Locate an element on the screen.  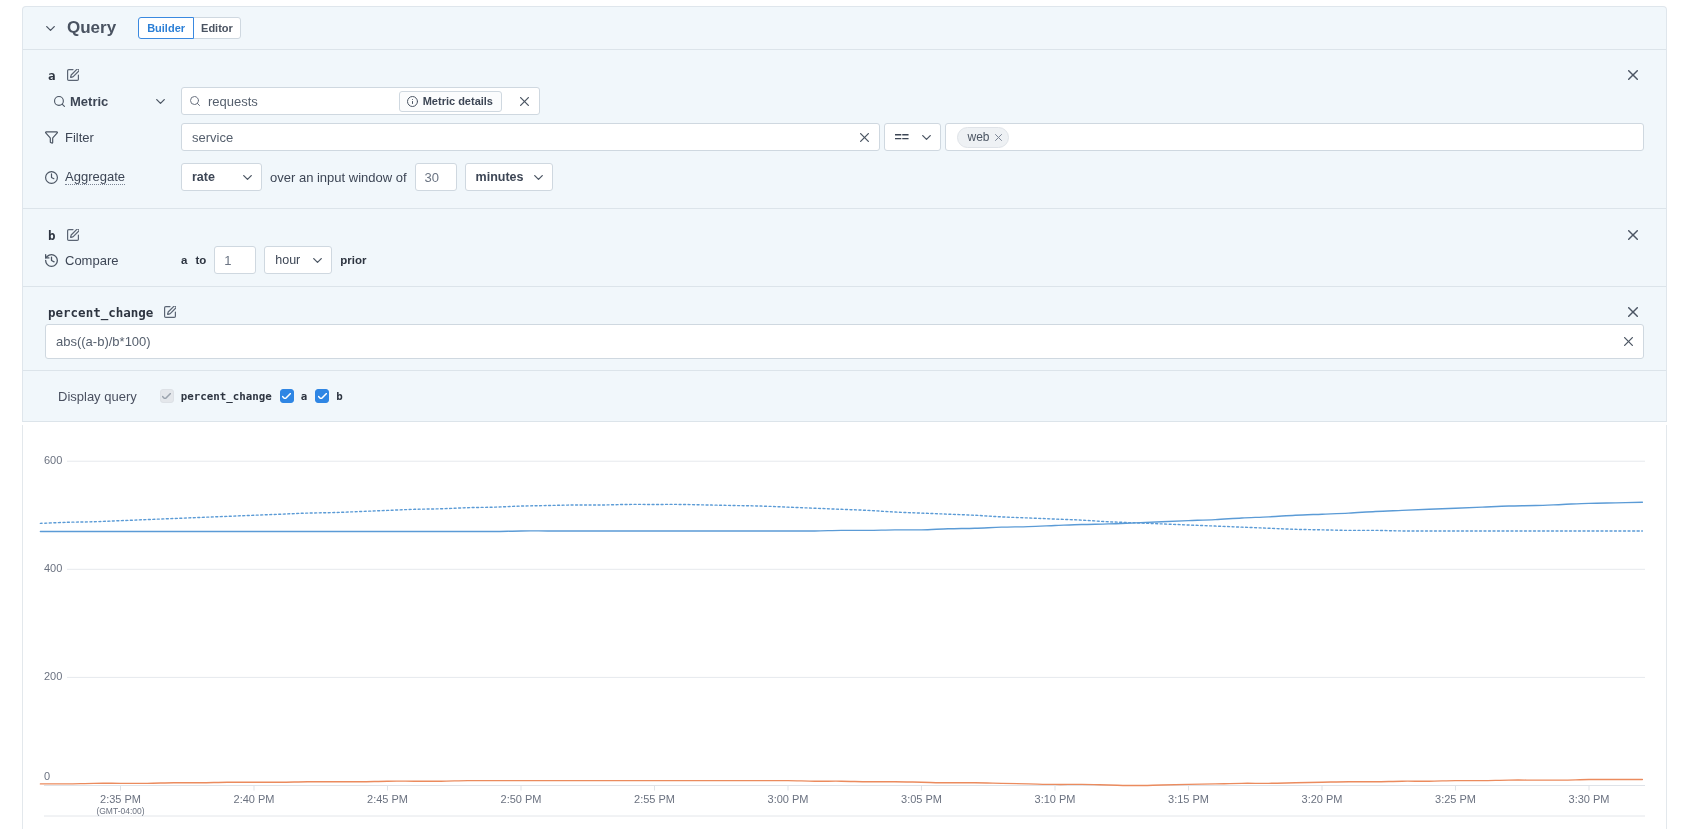
x-axis-label: 3:05 PM is located at coordinates (921, 798).